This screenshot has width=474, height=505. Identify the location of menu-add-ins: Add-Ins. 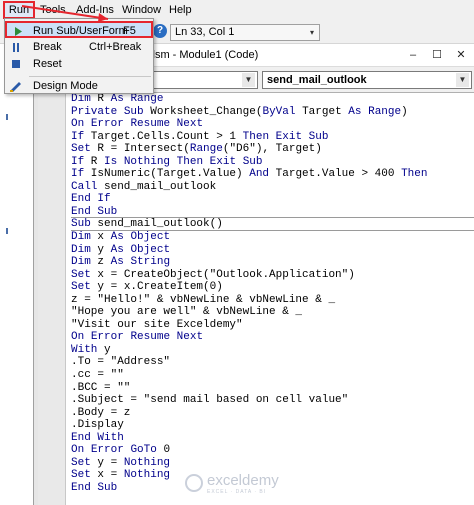
(95, 10).